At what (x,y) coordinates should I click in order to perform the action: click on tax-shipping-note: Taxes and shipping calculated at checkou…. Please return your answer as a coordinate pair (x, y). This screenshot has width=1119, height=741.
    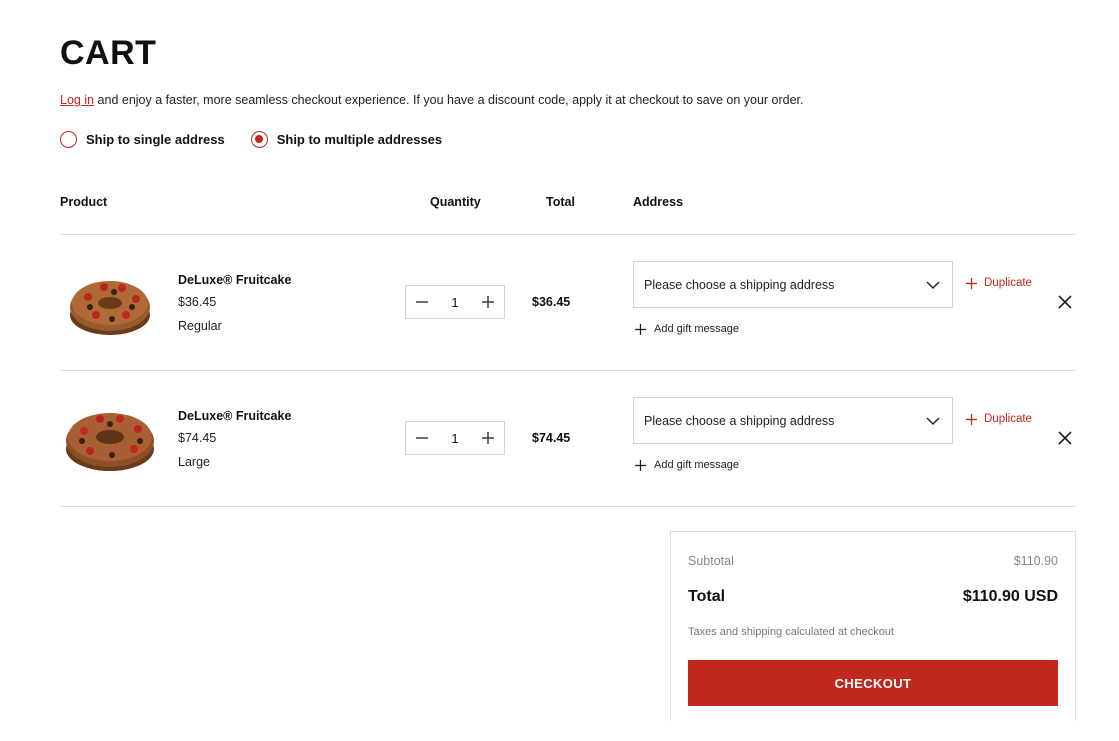
    Looking at the image, I should click on (791, 632).